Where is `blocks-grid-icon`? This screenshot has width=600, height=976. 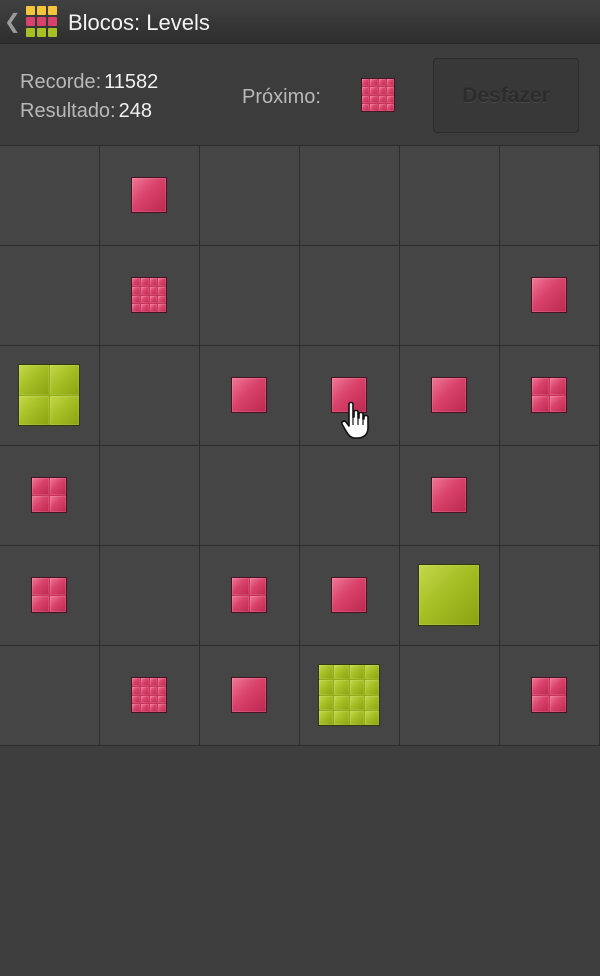 blocks-grid-icon is located at coordinates (42, 22).